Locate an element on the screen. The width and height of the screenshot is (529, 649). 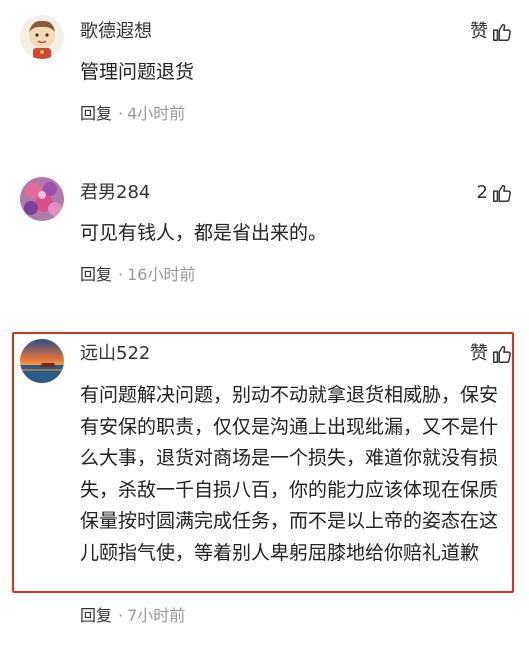
comment-meta: 回复 · 16小时前 is located at coordinates (137, 275).